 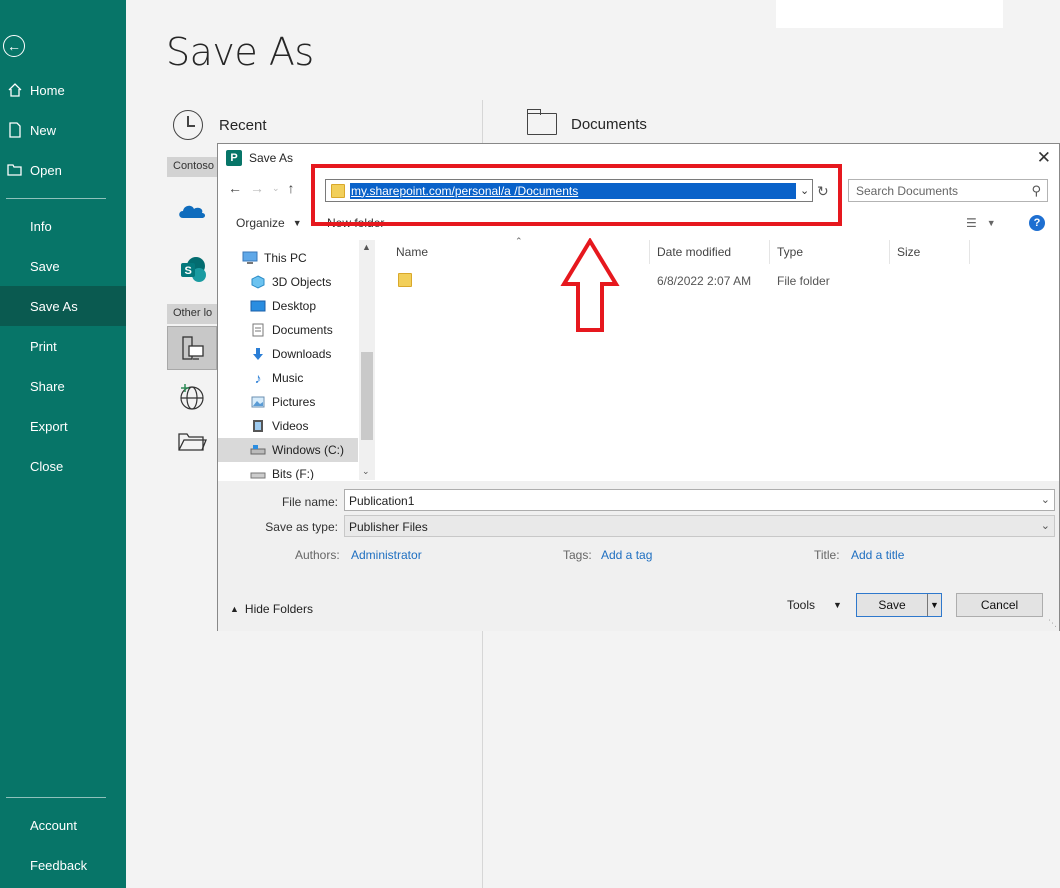 What do you see at coordinates (15, 130) in the screenshot?
I see `new-document-icon` at bounding box center [15, 130].